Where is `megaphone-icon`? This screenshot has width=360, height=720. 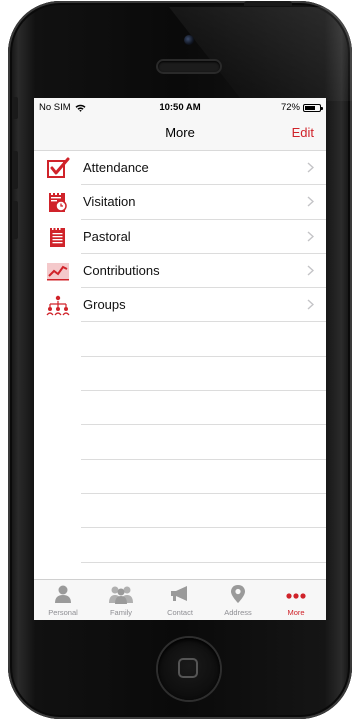
megaphone-icon is located at coordinates (179, 593).